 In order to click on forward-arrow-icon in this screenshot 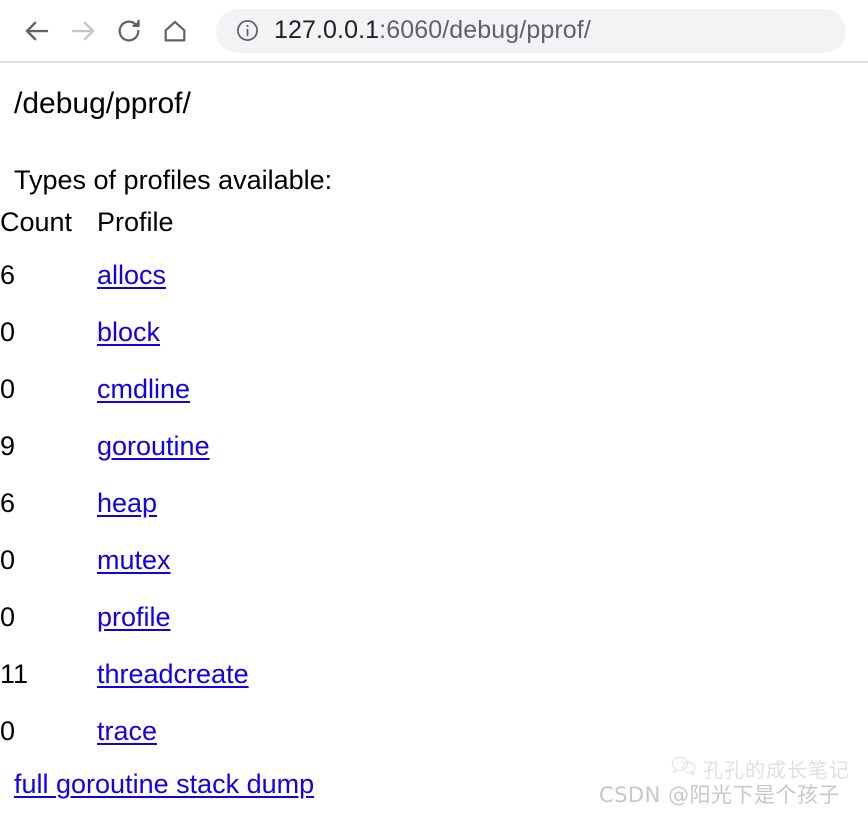, I will do `click(83, 31)`.